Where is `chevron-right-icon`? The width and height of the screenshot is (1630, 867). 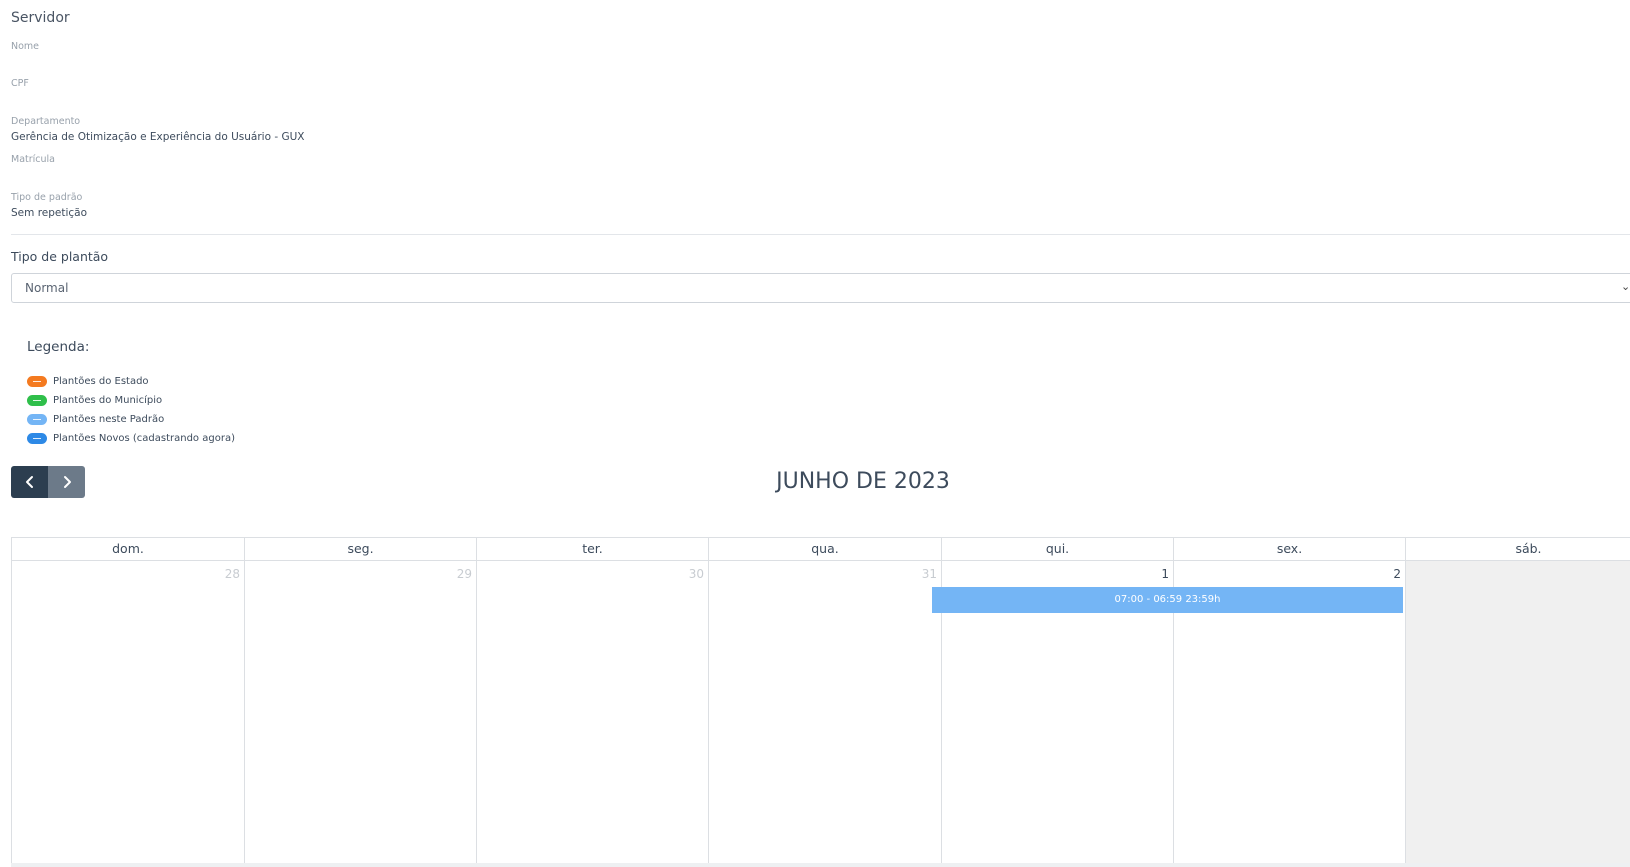 chevron-right-icon is located at coordinates (67, 482).